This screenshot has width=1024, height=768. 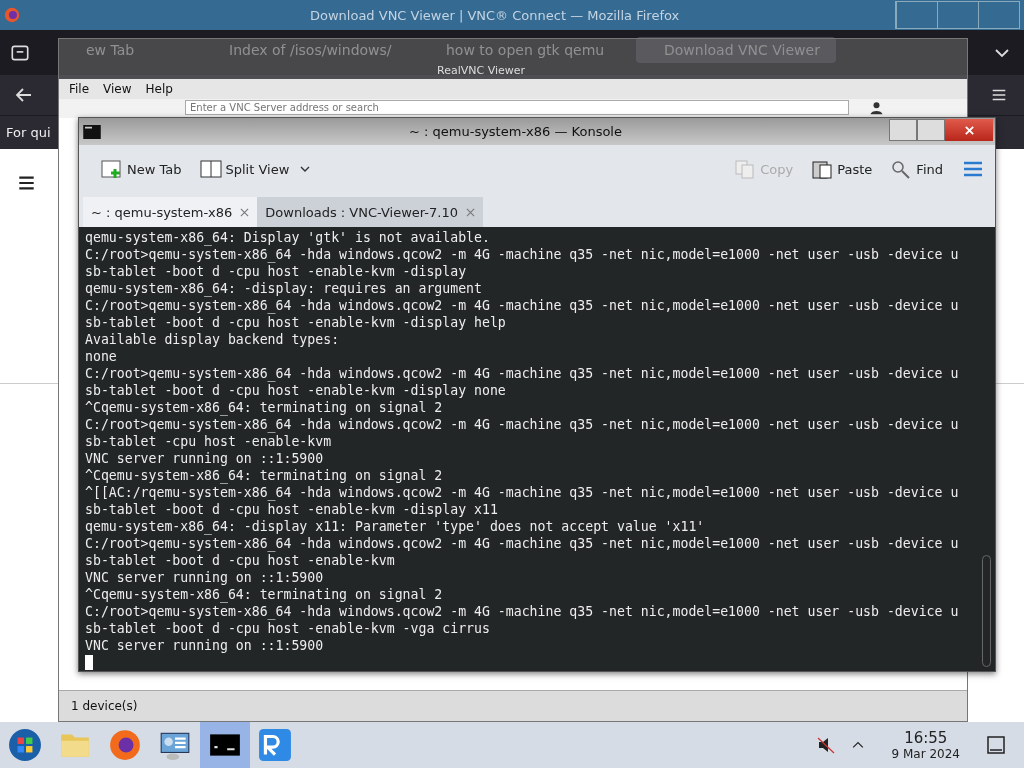 I want to click on start-orb-icon, so click(x=25, y=745).